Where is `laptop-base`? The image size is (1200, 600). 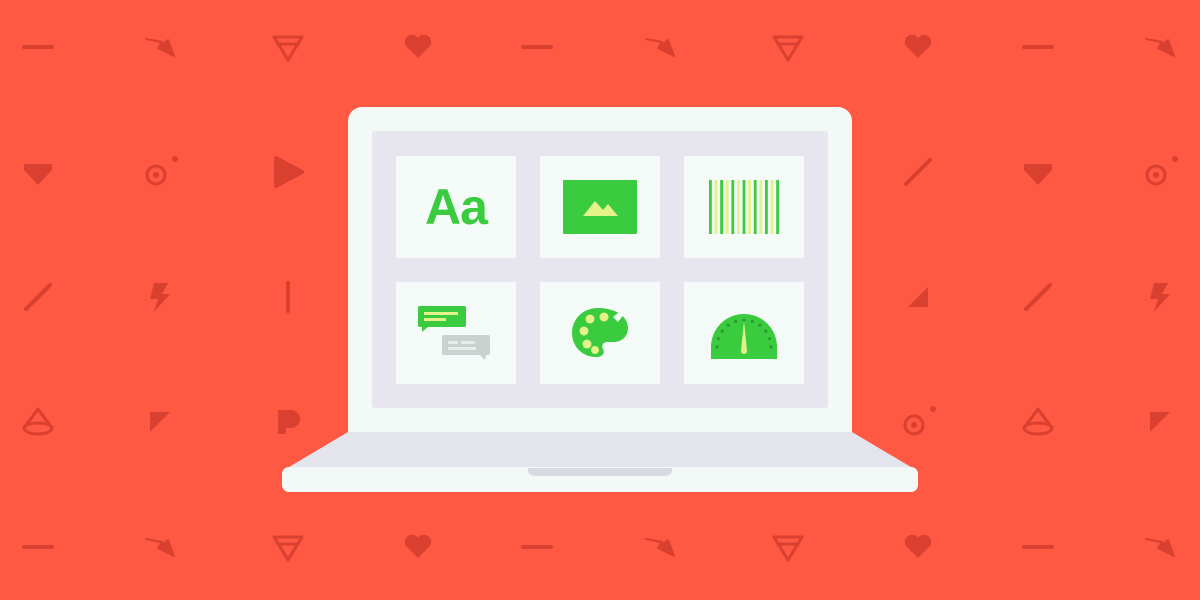 laptop-base is located at coordinates (600, 462).